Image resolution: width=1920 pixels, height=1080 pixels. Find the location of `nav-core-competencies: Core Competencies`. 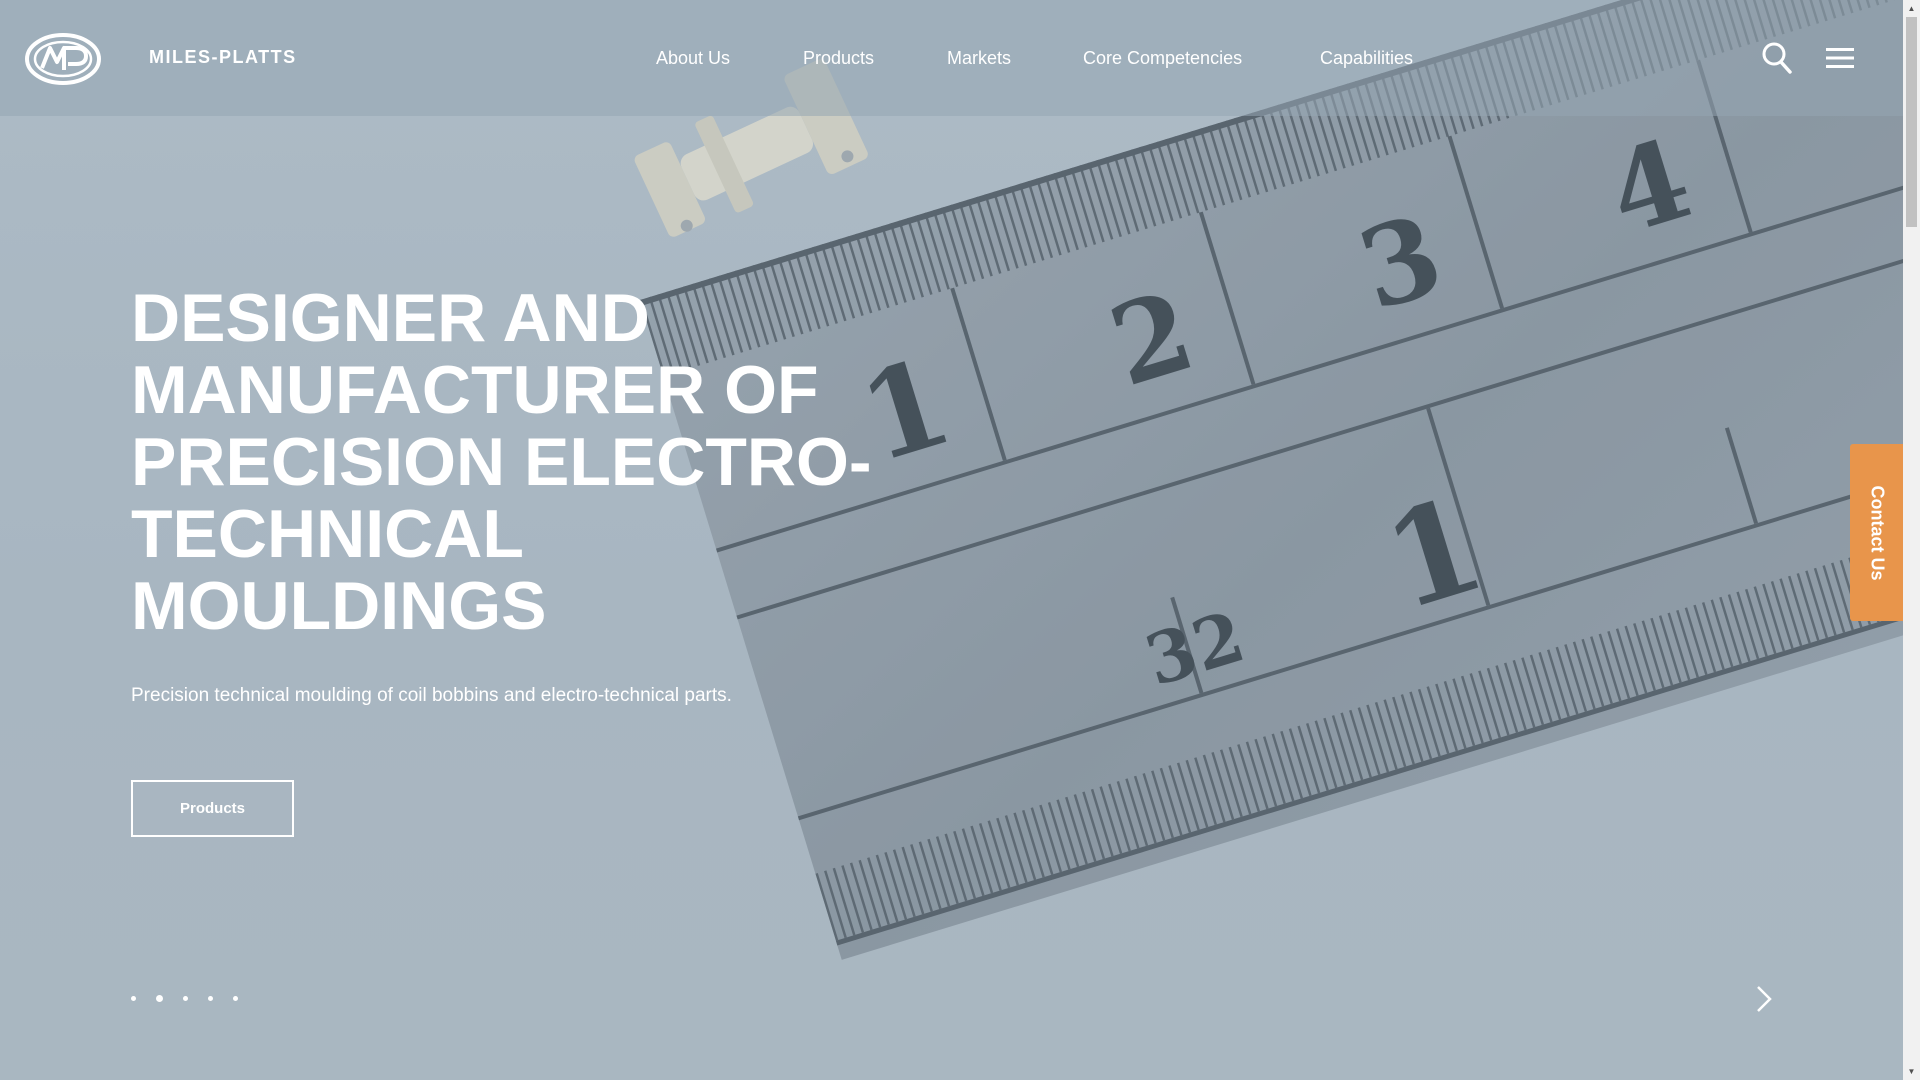

nav-core-competencies: Core Competencies is located at coordinates (1162, 58).